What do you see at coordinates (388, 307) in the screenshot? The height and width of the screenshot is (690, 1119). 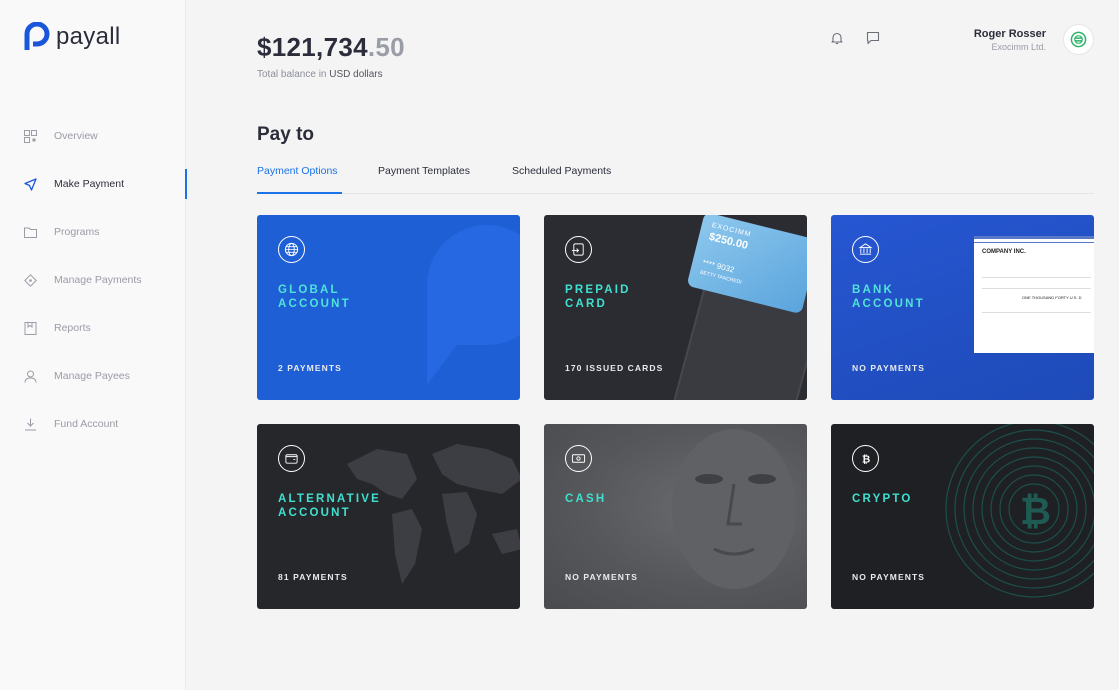 I see `global-account-card: GLOBAL ACCOUNT 2 PAYMENTS` at bounding box center [388, 307].